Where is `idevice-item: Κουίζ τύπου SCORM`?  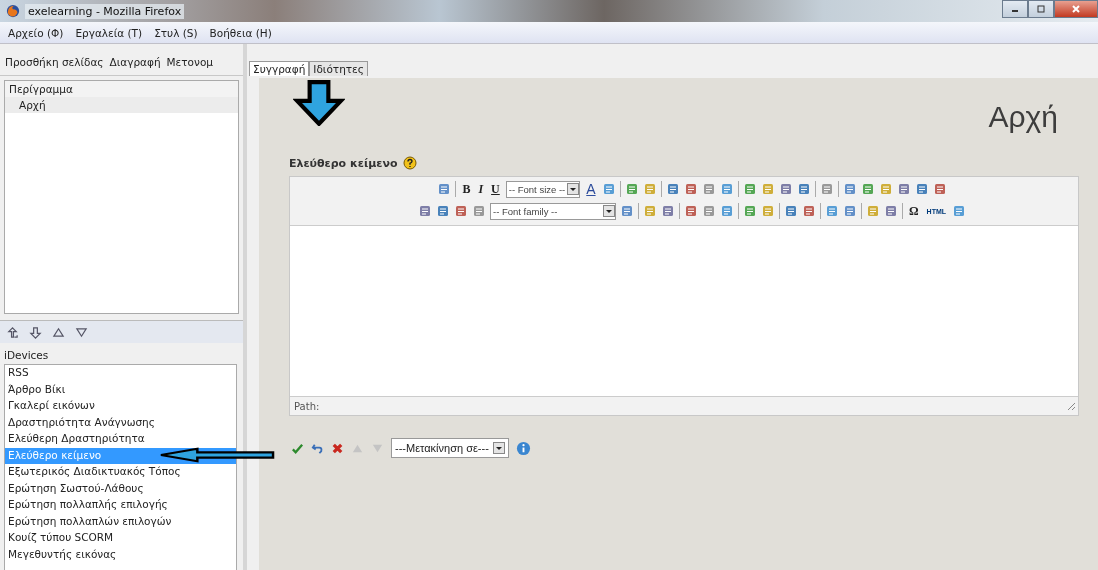 idevice-item: Κουίζ τύπου SCORM is located at coordinates (120, 538).